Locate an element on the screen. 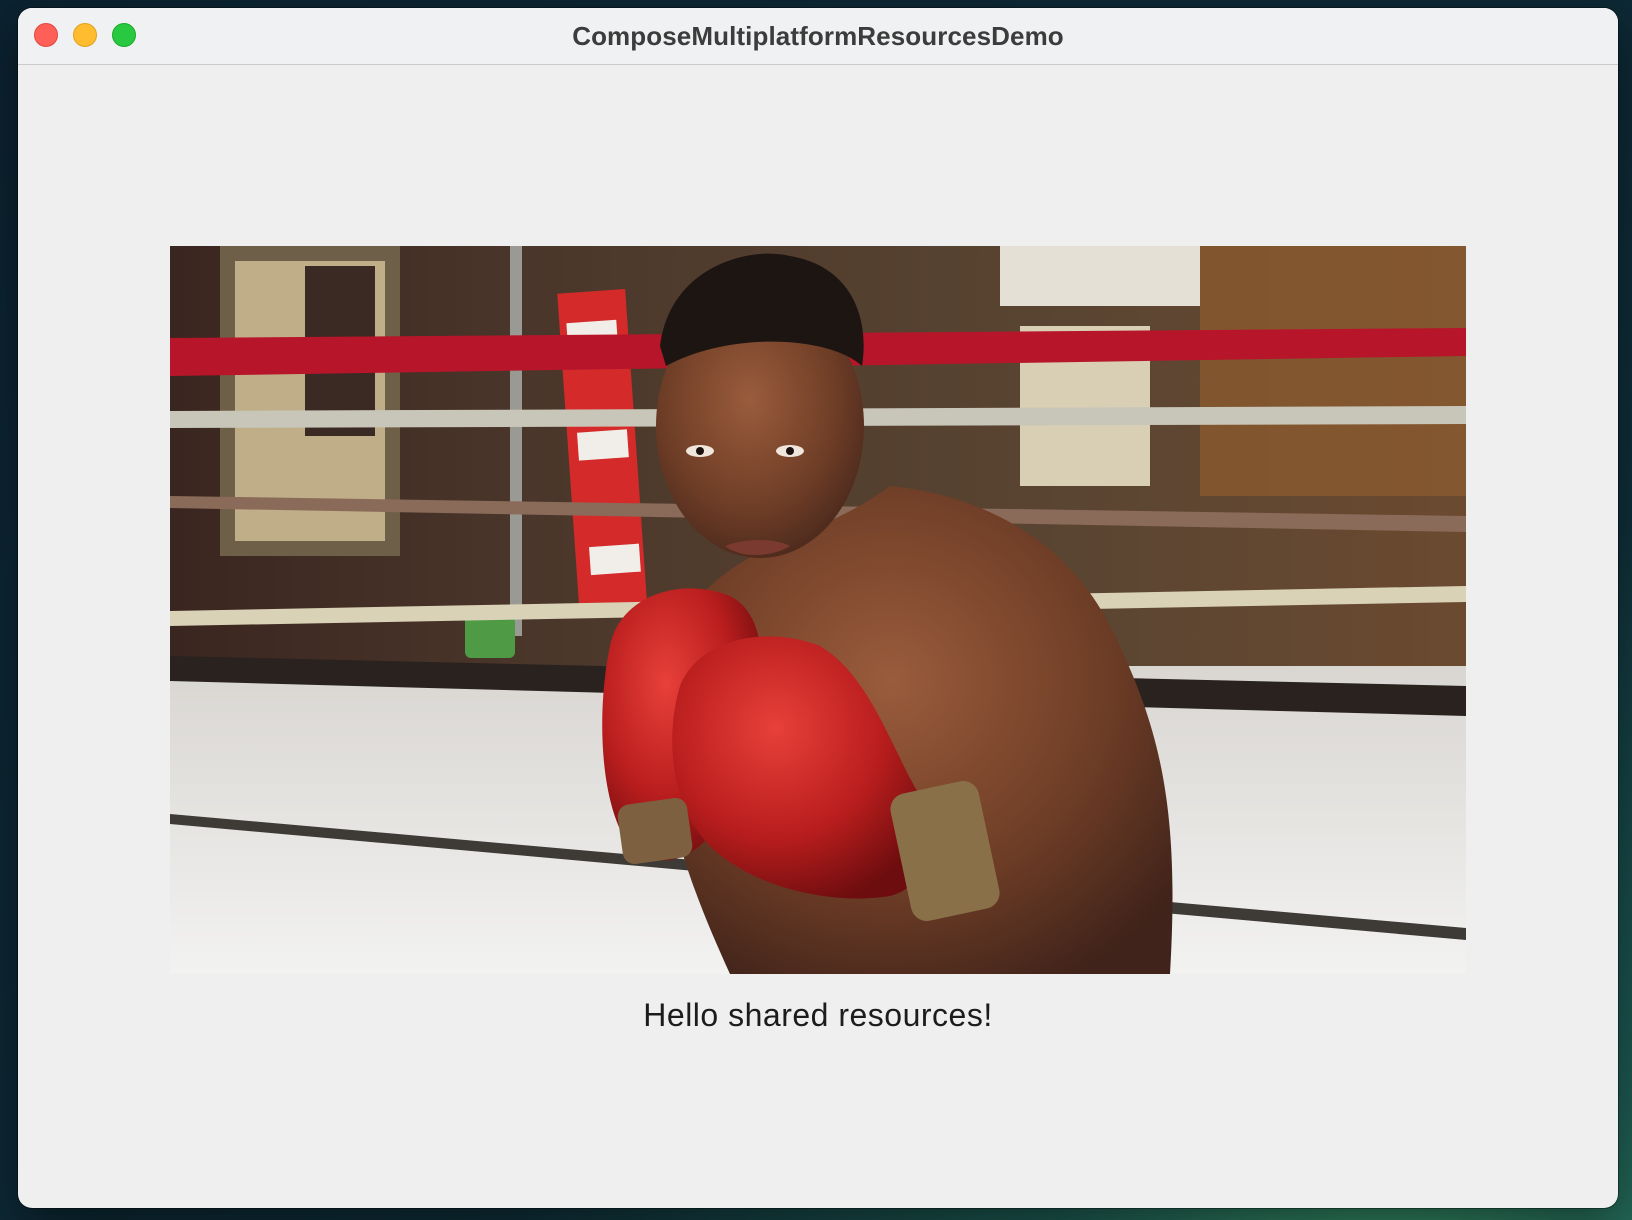 The width and height of the screenshot is (1632, 1220). title-bar: ComposeMultiplatformResourcesDemo is located at coordinates (818, 36).